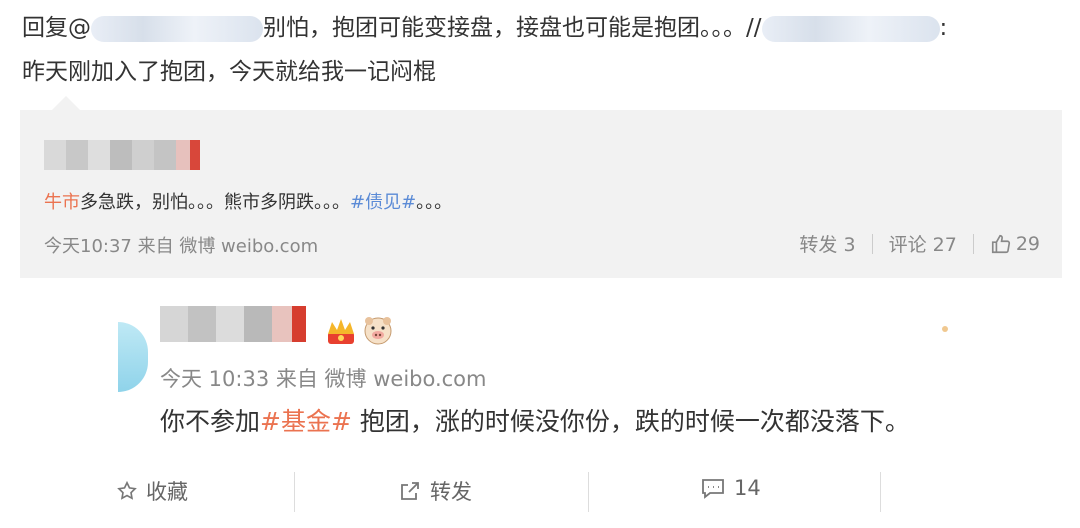 This screenshot has height=528, width=1080. What do you see at coordinates (233, 324) in the screenshot?
I see `blurred-quoted-author` at bounding box center [233, 324].